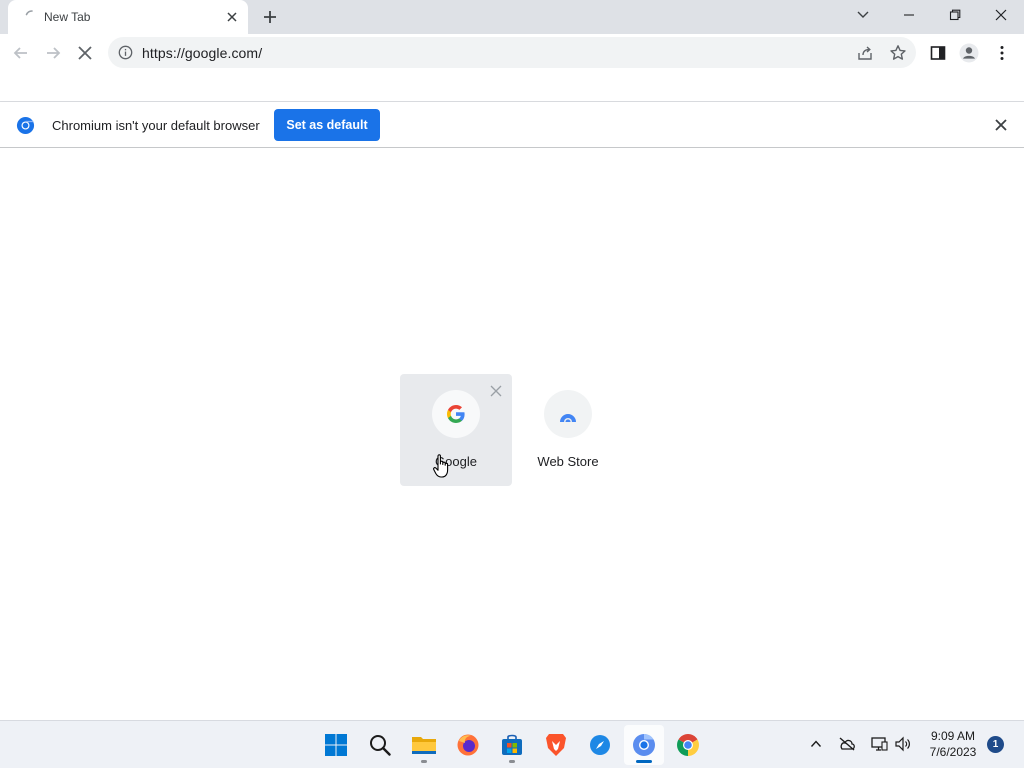  I want to click on tab-title: New Tab, so click(67, 17).